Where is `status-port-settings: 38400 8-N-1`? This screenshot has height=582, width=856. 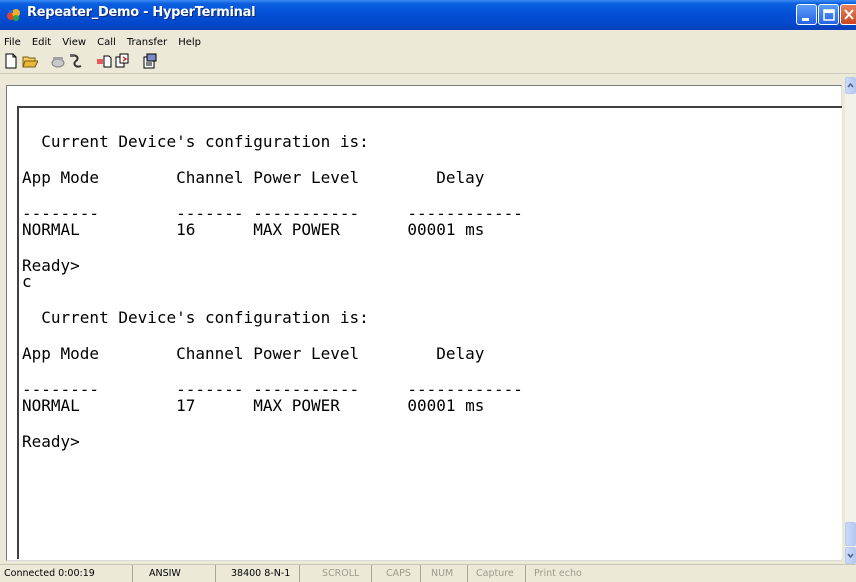 status-port-settings: 38400 8-N-1 is located at coordinates (258, 573).